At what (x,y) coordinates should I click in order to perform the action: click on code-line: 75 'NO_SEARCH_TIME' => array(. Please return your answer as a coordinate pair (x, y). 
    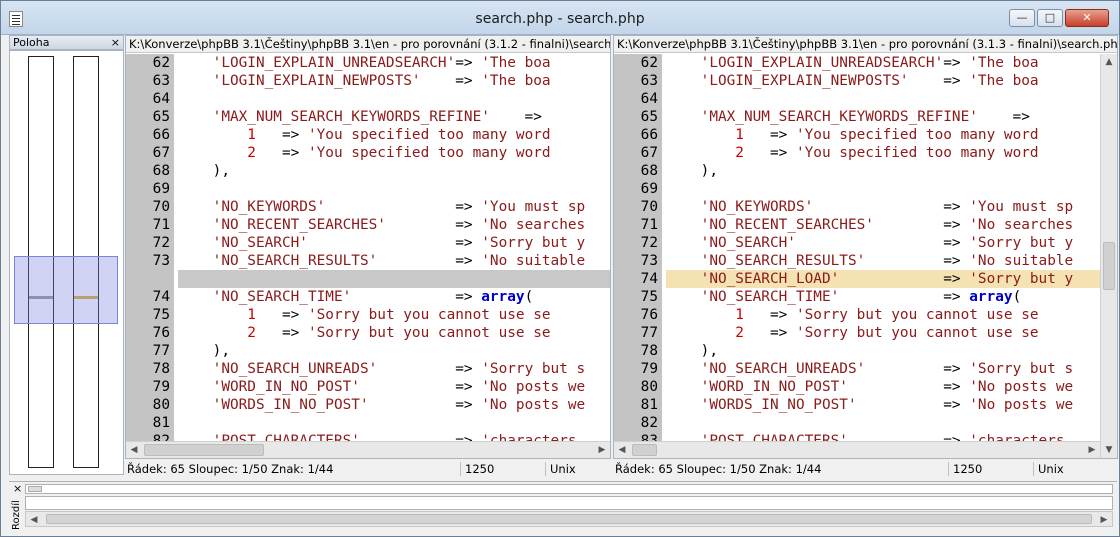
    Looking at the image, I should click on (857, 297).